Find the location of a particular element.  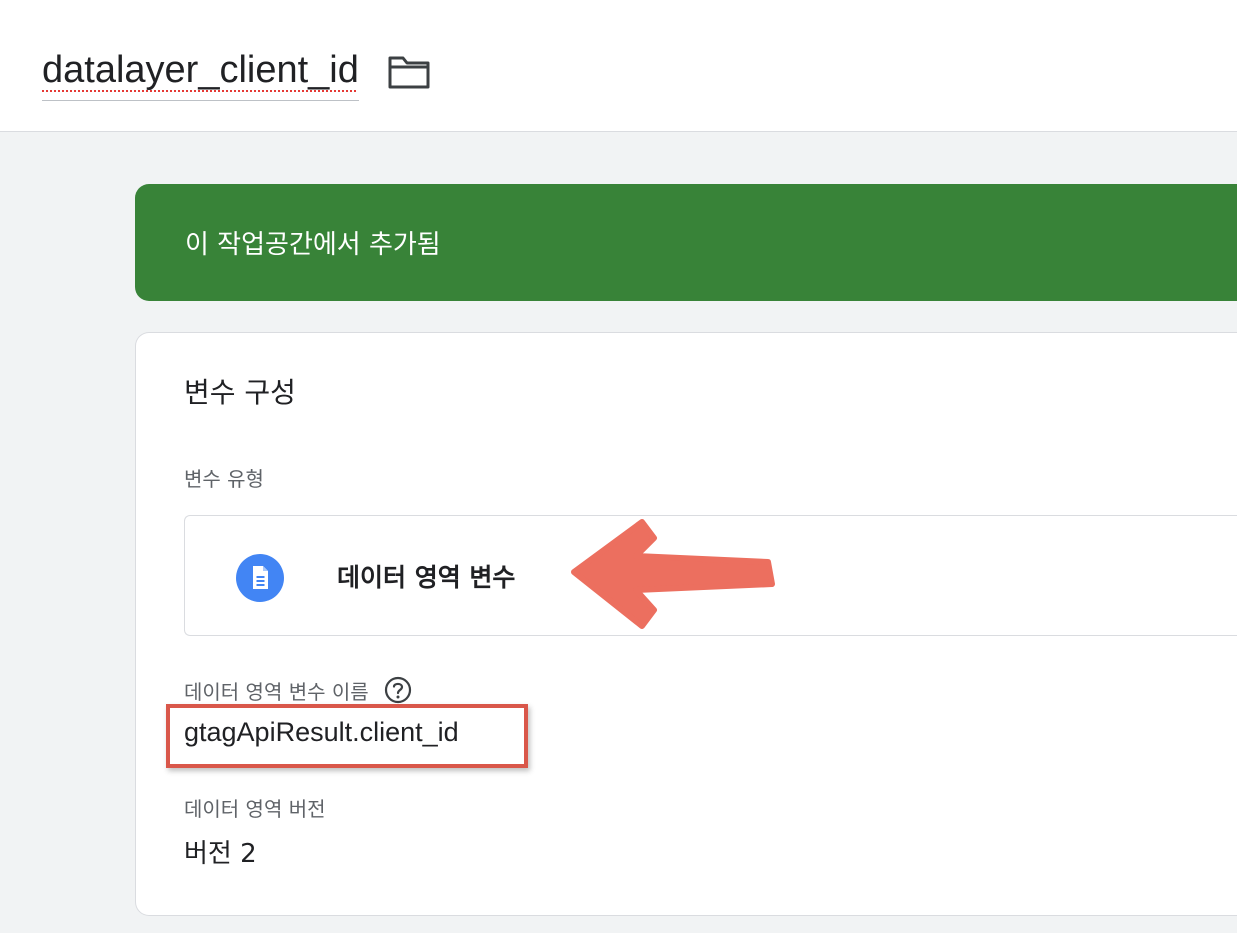

datalayer-version-value: 버전 2 is located at coordinates (220, 851).